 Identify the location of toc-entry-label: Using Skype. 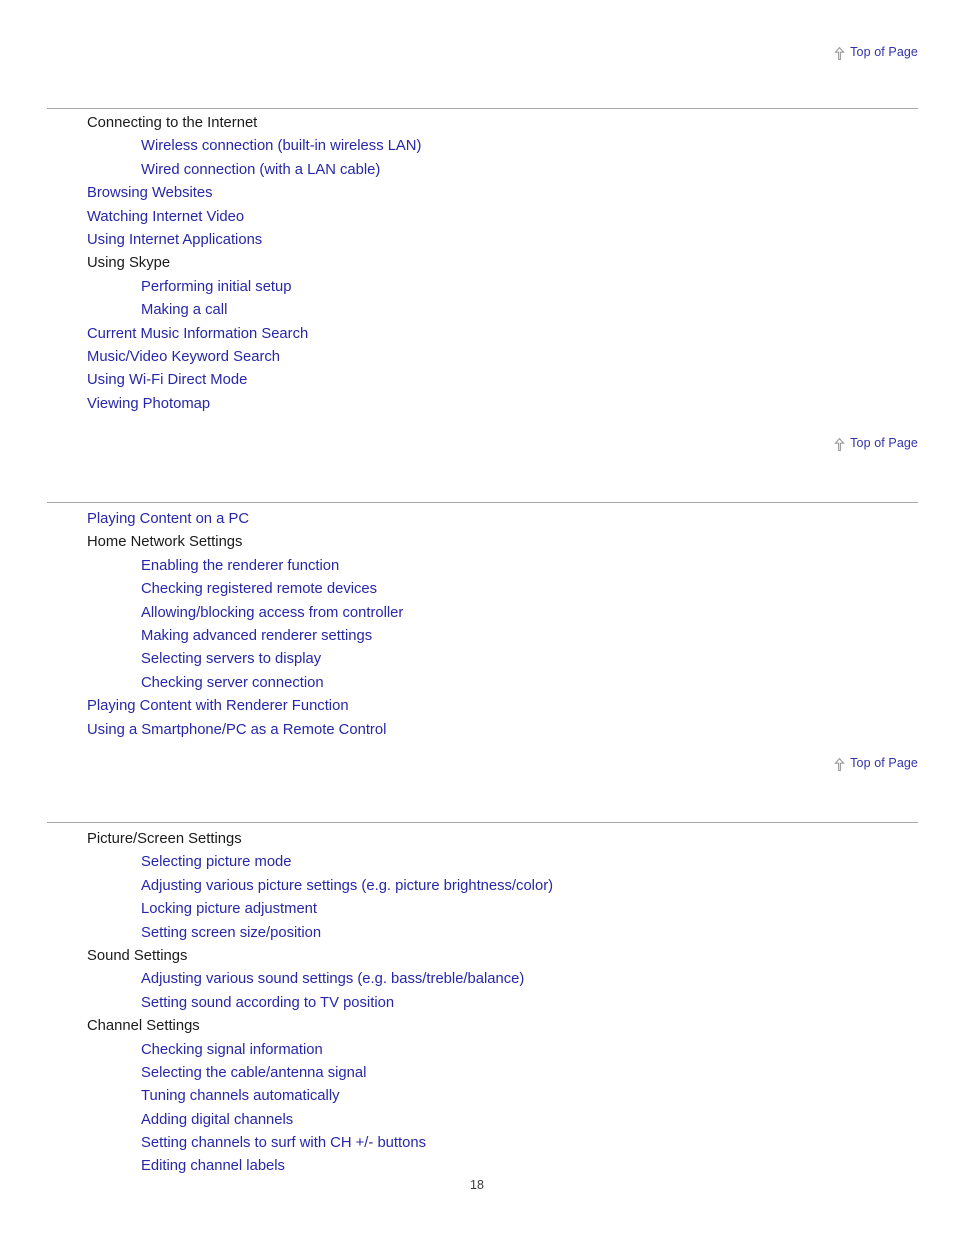
(129, 263).